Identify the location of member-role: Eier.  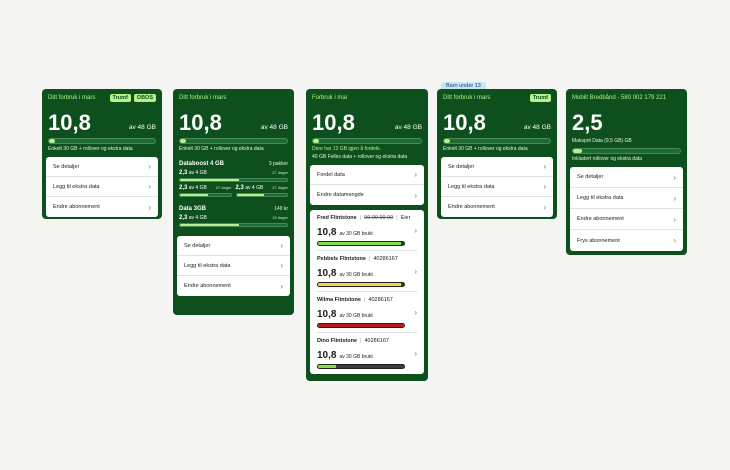
(405, 218).